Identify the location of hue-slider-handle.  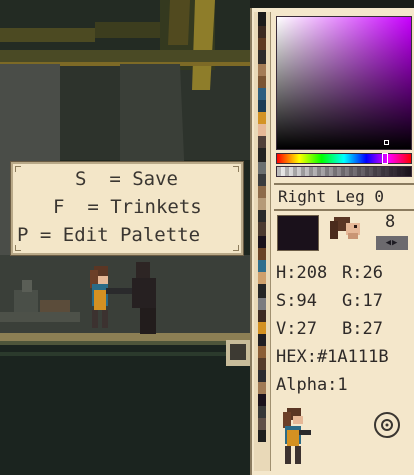
(385, 158).